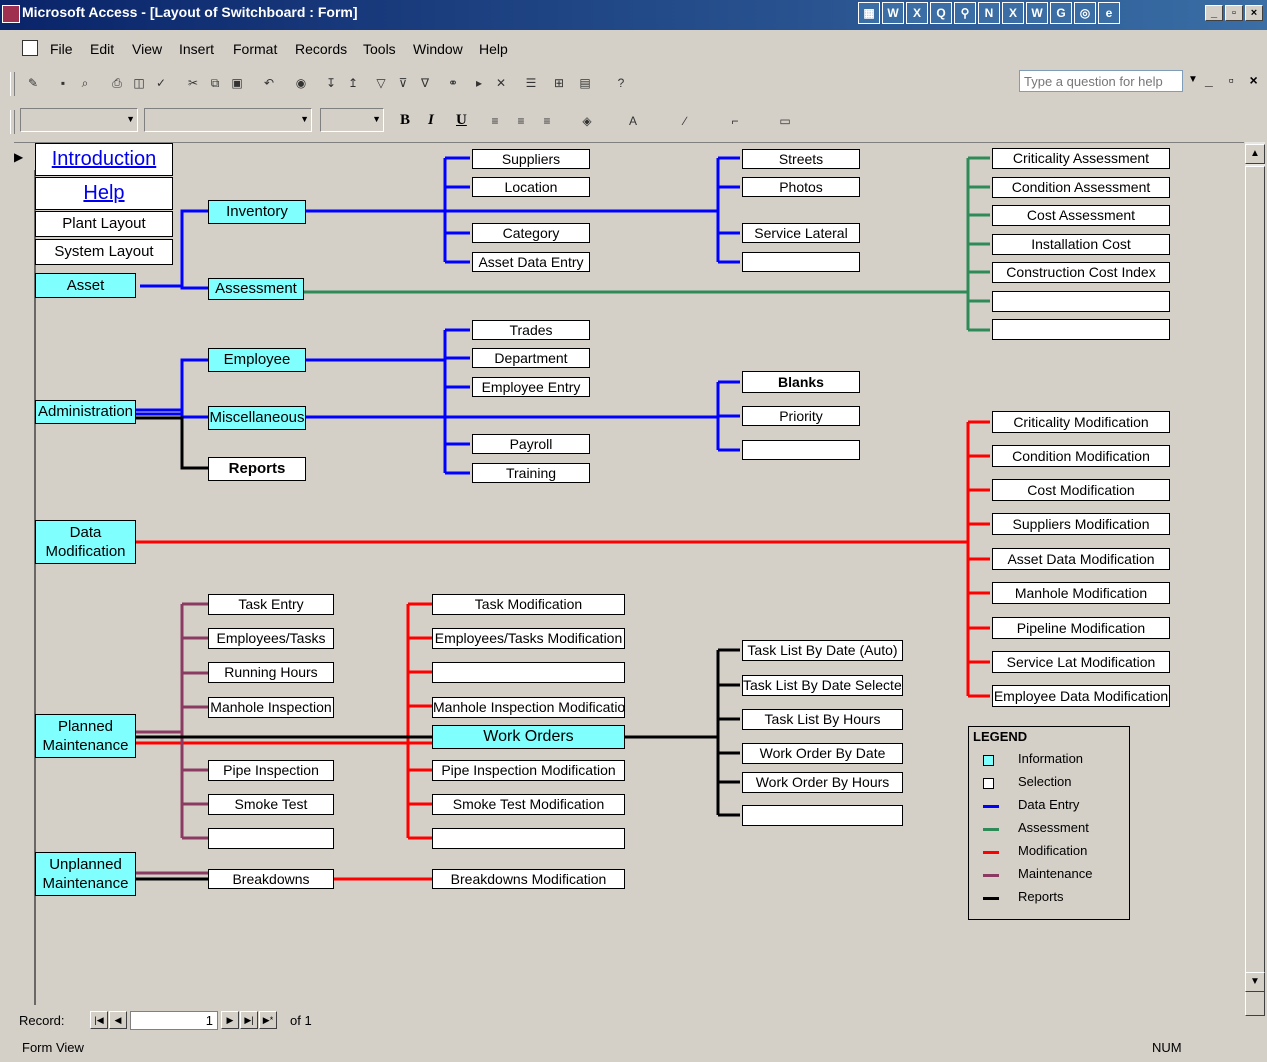 This screenshot has width=1267, height=1062. Describe the element at coordinates (1081, 628) in the screenshot. I see `pipeline-modification-button: Pipeline Modification` at that location.